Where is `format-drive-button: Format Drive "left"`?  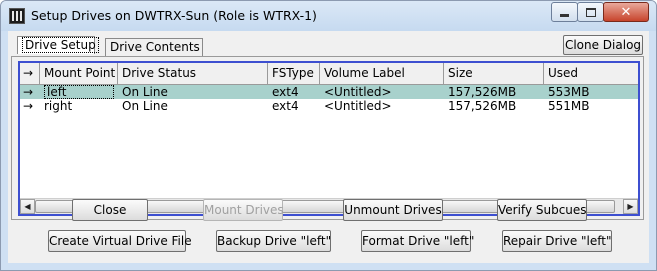
format-drive-button: Format Drive "left" is located at coordinates (417, 241).